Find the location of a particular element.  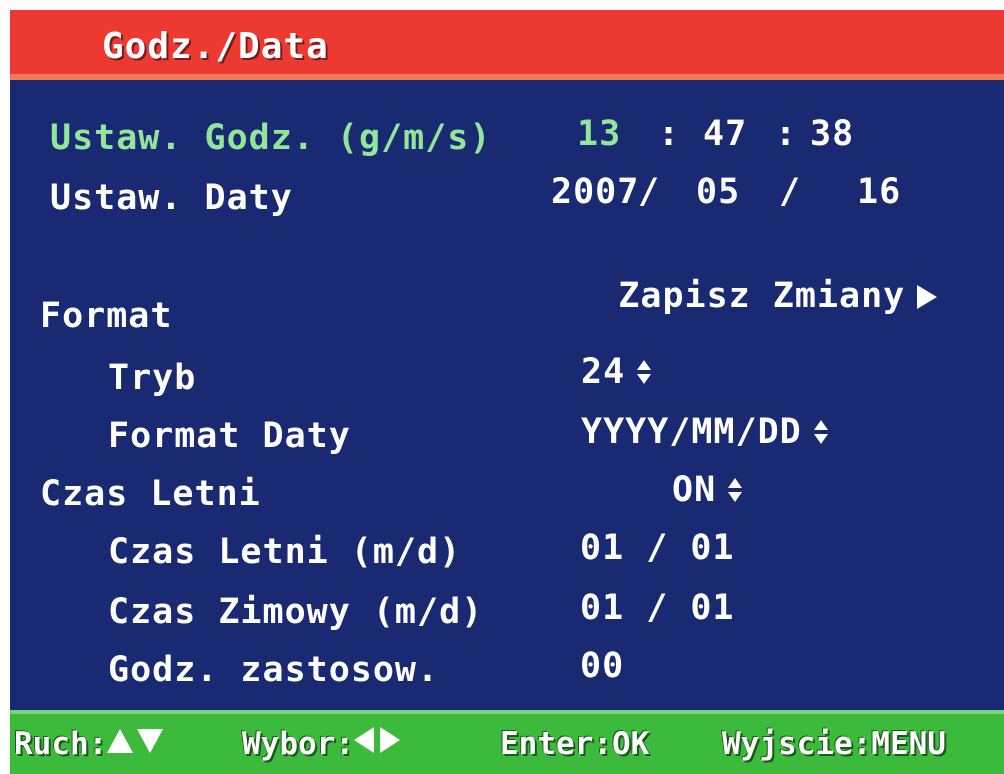

apply-hour-label: Godz. zastosow. is located at coordinates (274, 670).